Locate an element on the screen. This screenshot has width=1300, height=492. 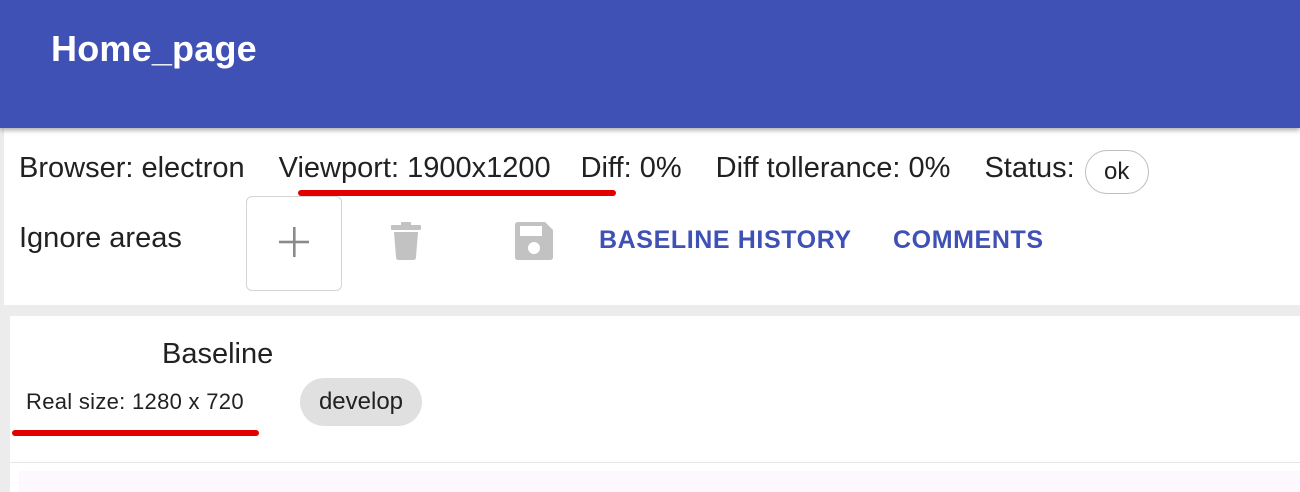
status-label: Status: is located at coordinates (1029, 167).